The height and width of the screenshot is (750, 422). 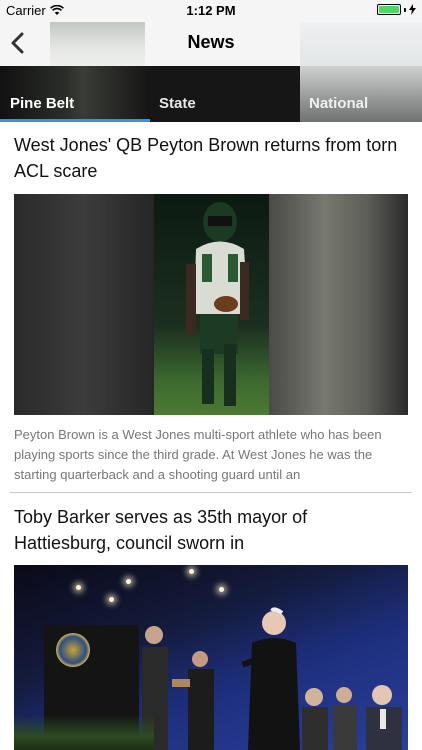 I want to click on football-player-figure, so click(x=217, y=304).